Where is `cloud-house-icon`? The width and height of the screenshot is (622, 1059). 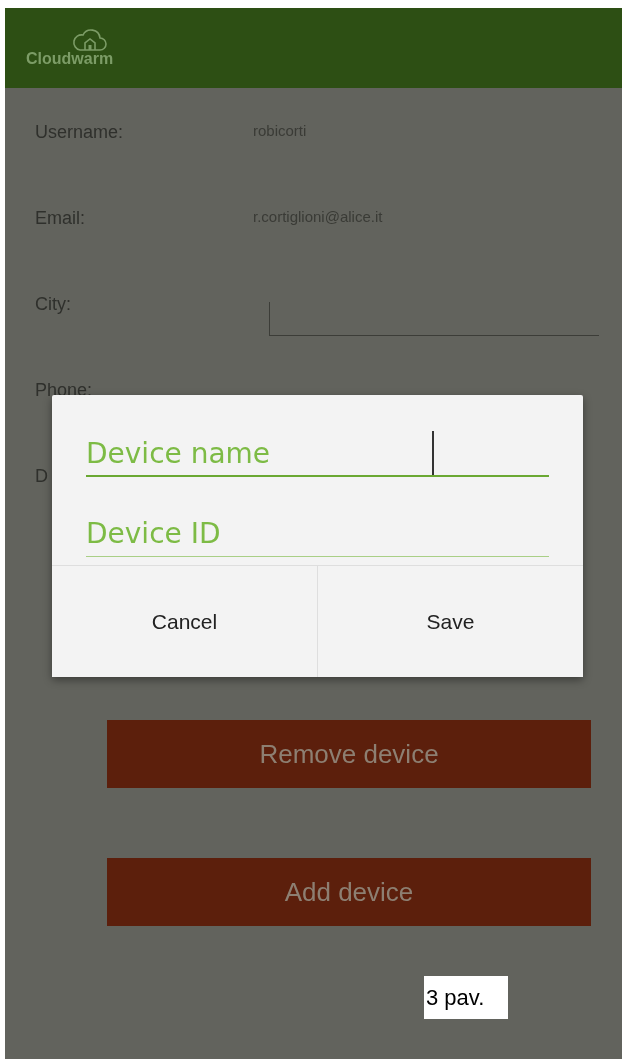 cloud-house-icon is located at coordinates (89, 40).